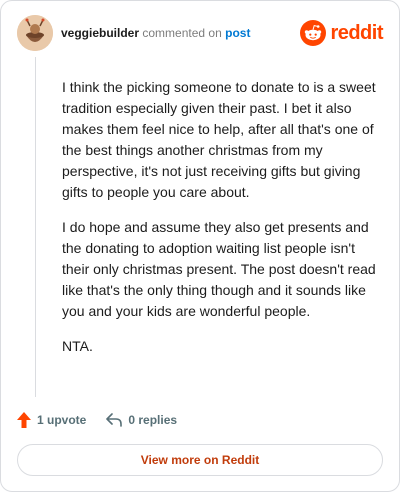  I want to click on post-link: post, so click(237, 33).